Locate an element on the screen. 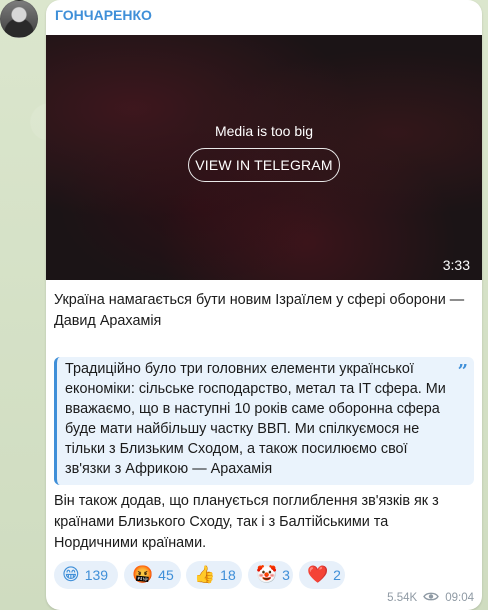  reaction-clown: 🤡 3 is located at coordinates (270, 575).